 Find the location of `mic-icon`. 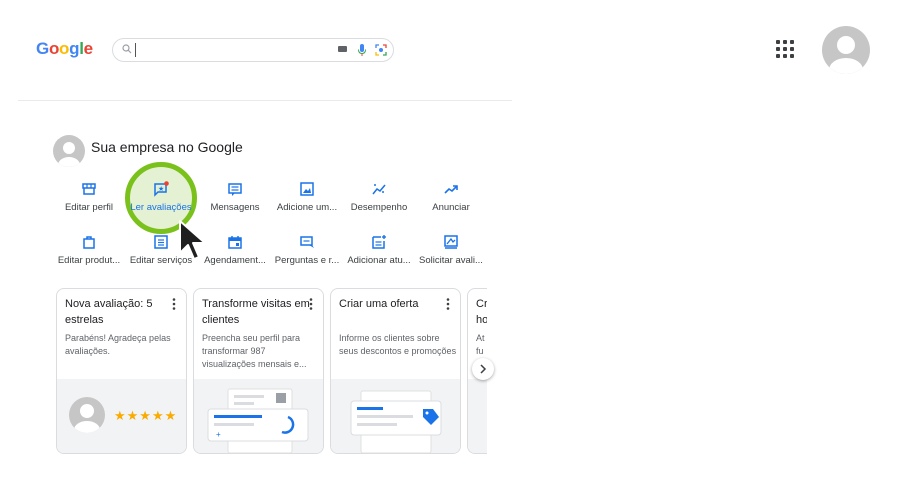

mic-icon is located at coordinates (362, 50).